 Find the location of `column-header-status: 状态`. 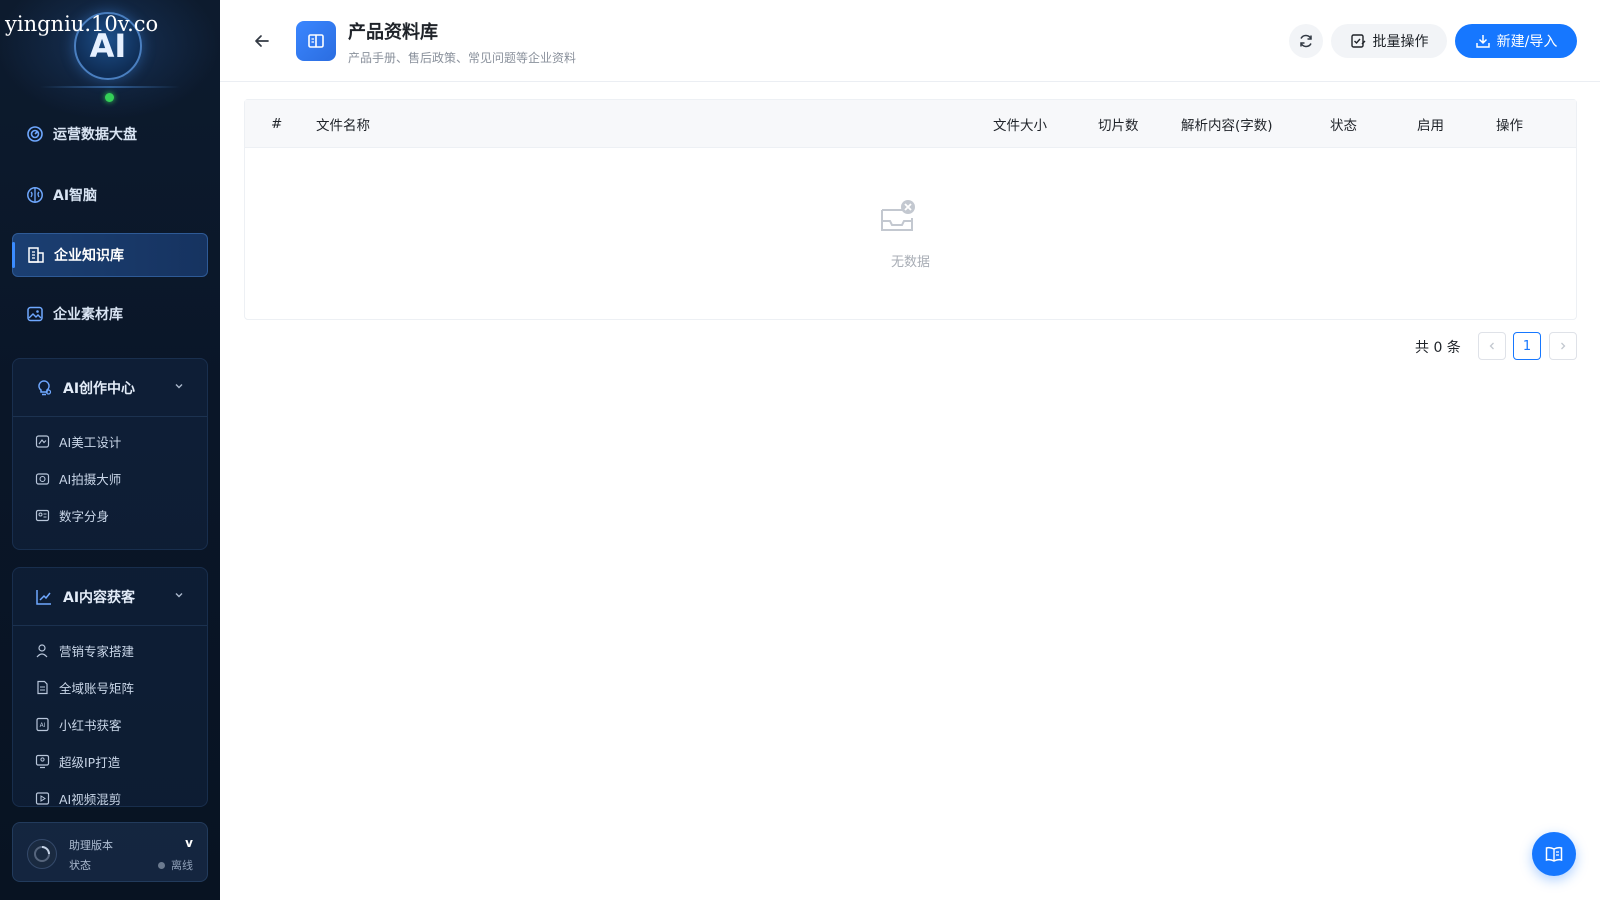

column-header-status: 状态 is located at coordinates (1343, 126).